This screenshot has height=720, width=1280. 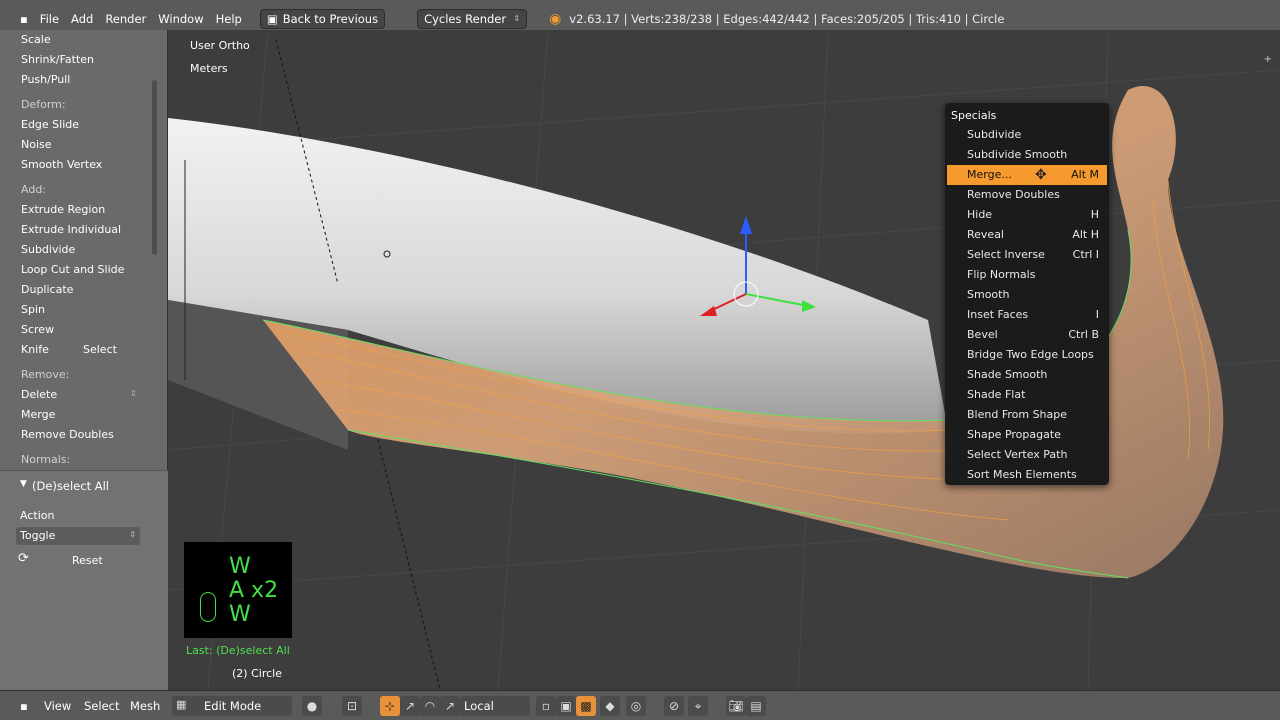 What do you see at coordinates (70, 486) in the screenshot?
I see `operator-panel-title: (De)select All` at bounding box center [70, 486].